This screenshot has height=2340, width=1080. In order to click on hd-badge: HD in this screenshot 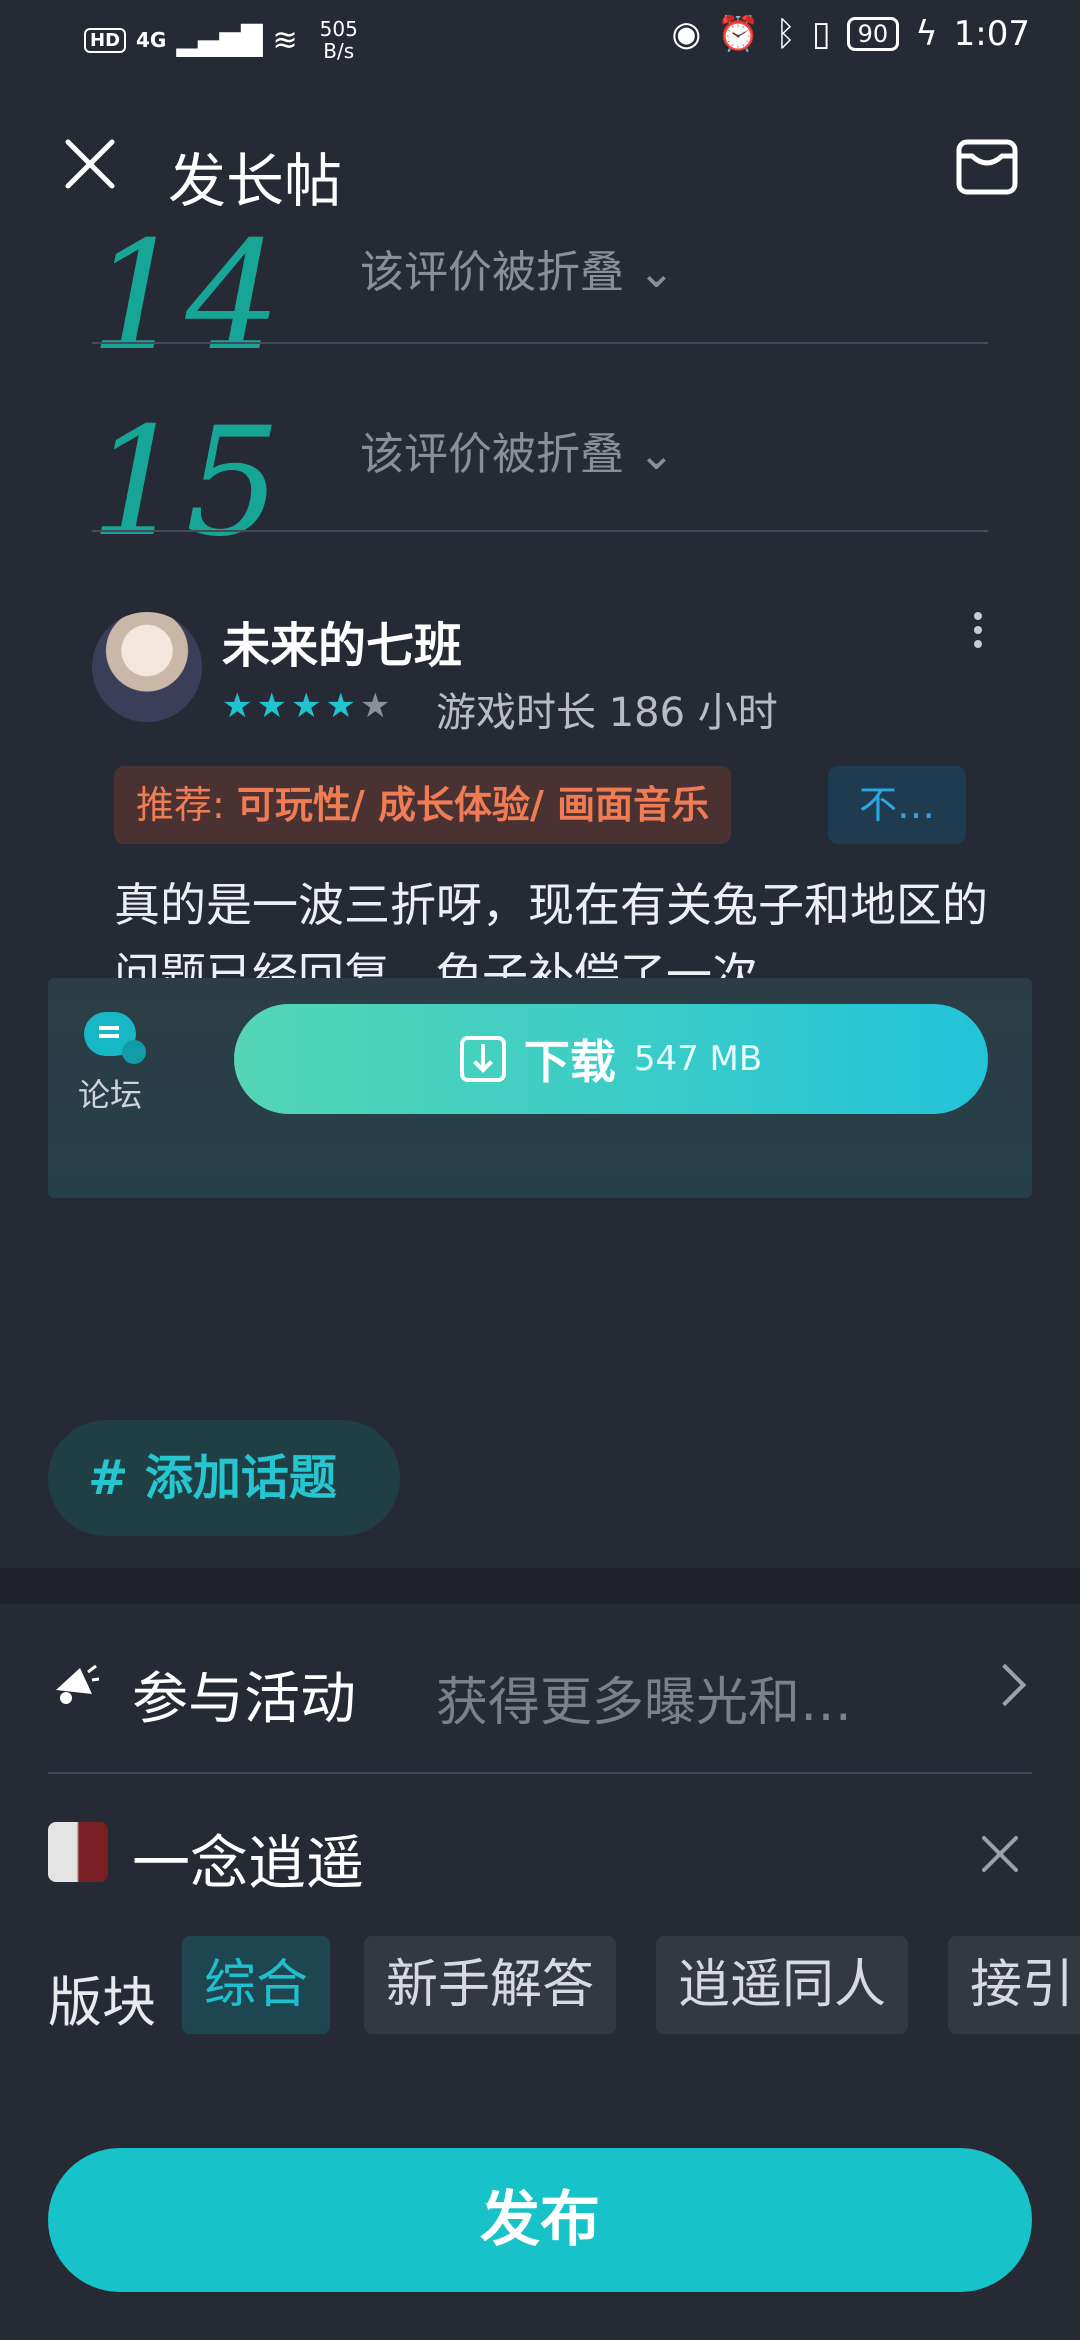, I will do `click(105, 40)`.